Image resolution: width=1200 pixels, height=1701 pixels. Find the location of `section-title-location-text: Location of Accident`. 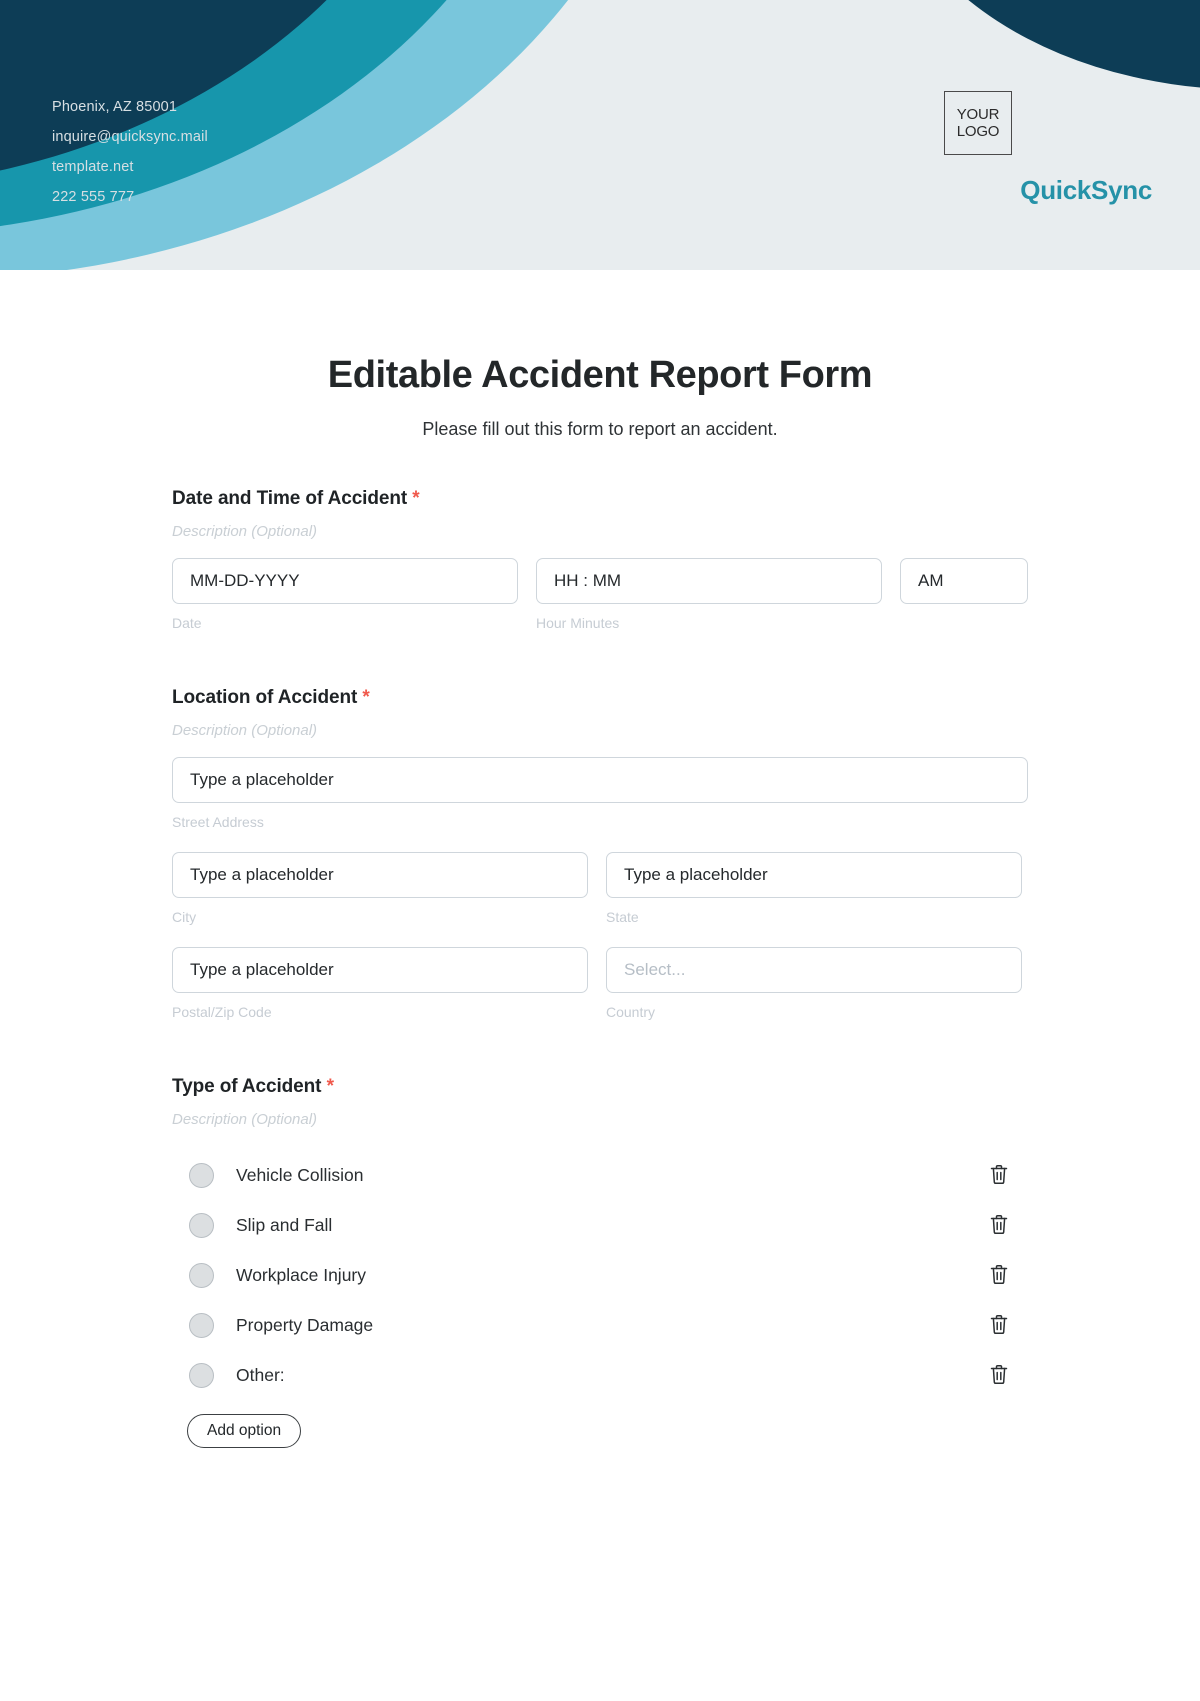

section-title-location-text: Location of Accident is located at coordinates (265, 697).